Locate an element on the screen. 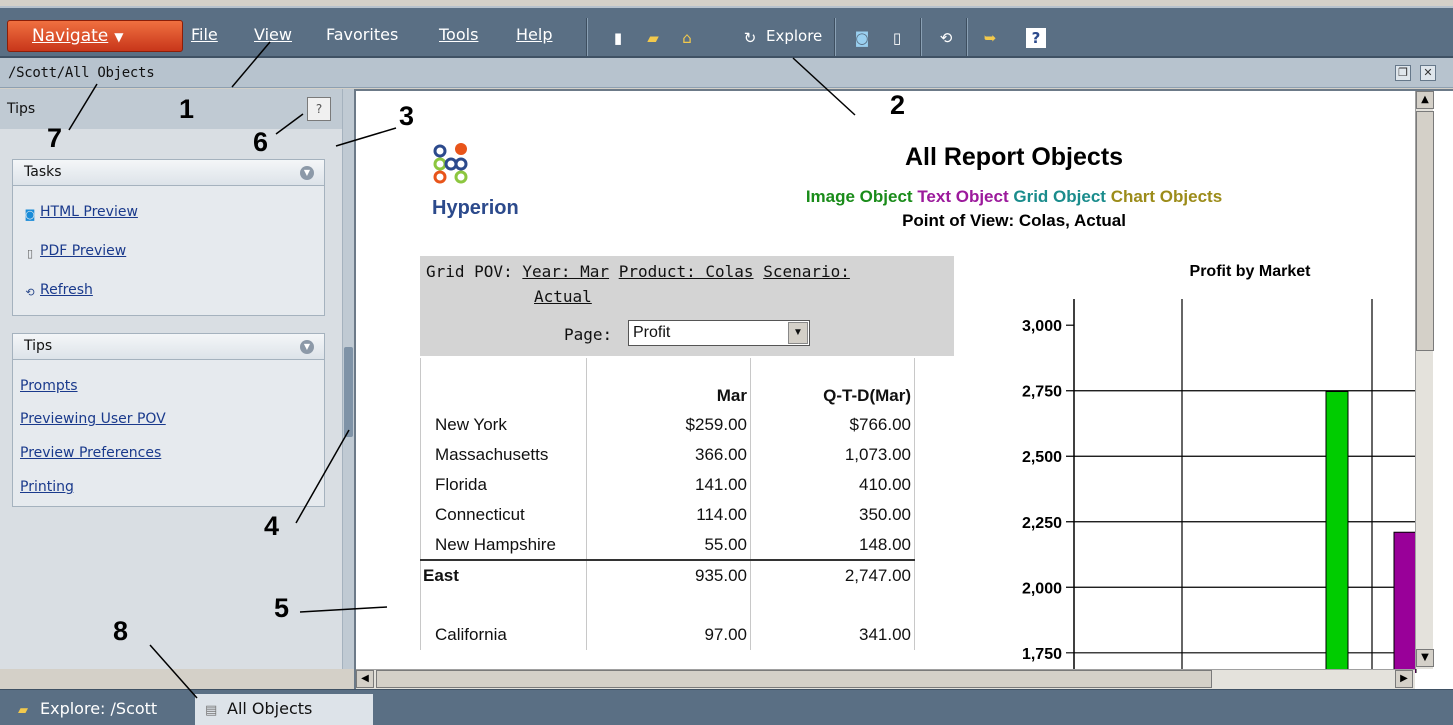  vertical-scroll-thumb is located at coordinates (1425, 231).